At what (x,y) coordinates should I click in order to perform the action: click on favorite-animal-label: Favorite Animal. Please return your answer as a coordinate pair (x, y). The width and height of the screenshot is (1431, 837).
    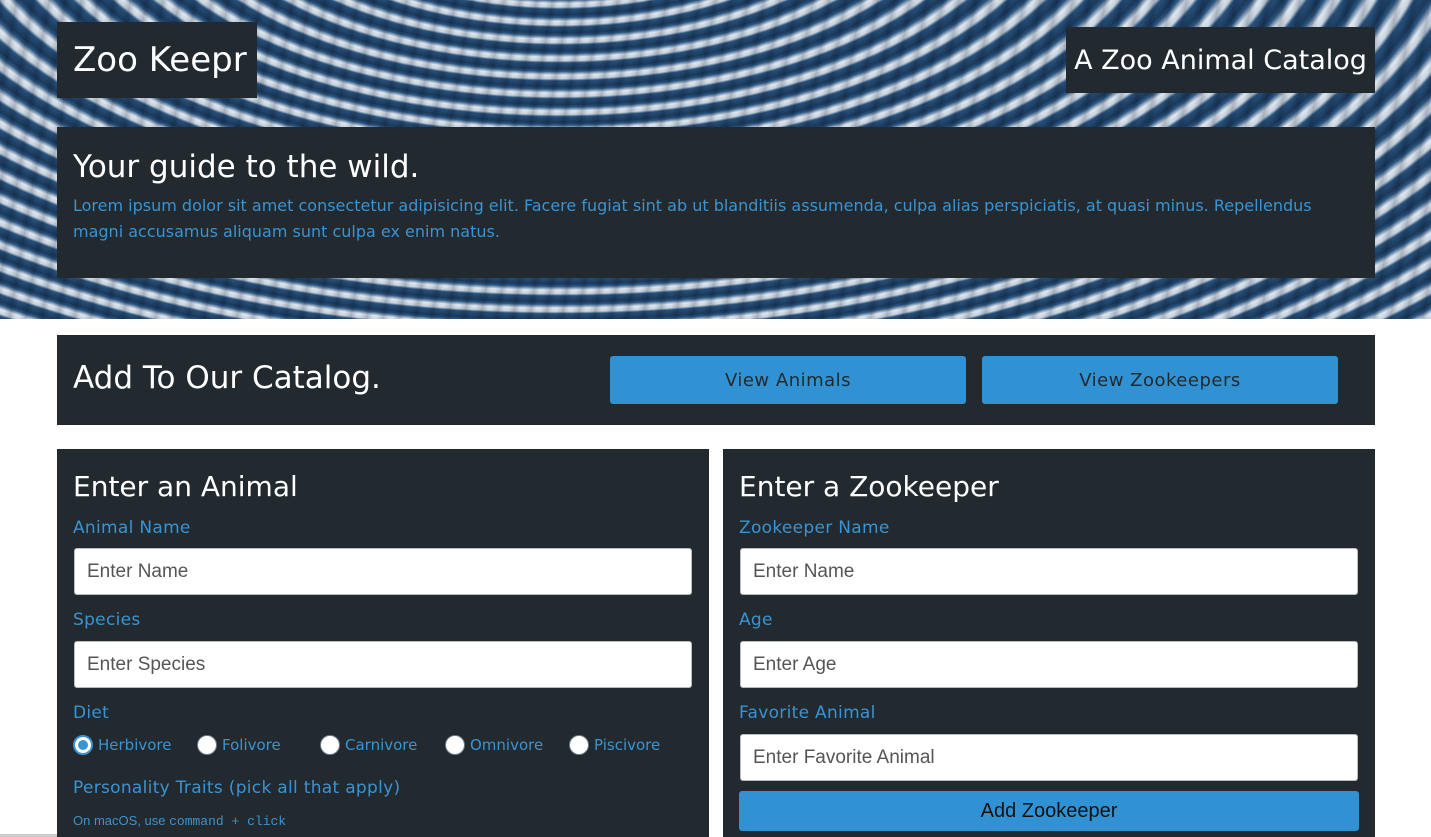
    Looking at the image, I should click on (807, 713).